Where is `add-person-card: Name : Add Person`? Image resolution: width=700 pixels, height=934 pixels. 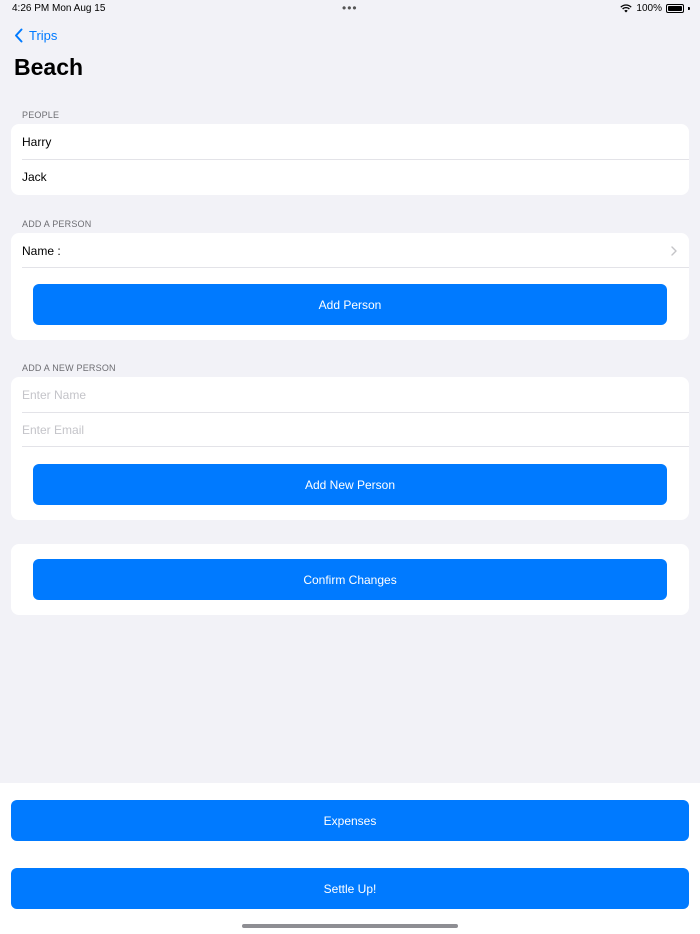 add-person-card: Name : Add Person is located at coordinates (350, 286).